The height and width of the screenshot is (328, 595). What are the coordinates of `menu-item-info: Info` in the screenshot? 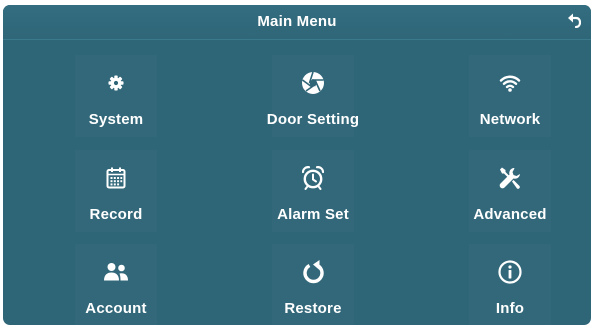 It's located at (501, 281).